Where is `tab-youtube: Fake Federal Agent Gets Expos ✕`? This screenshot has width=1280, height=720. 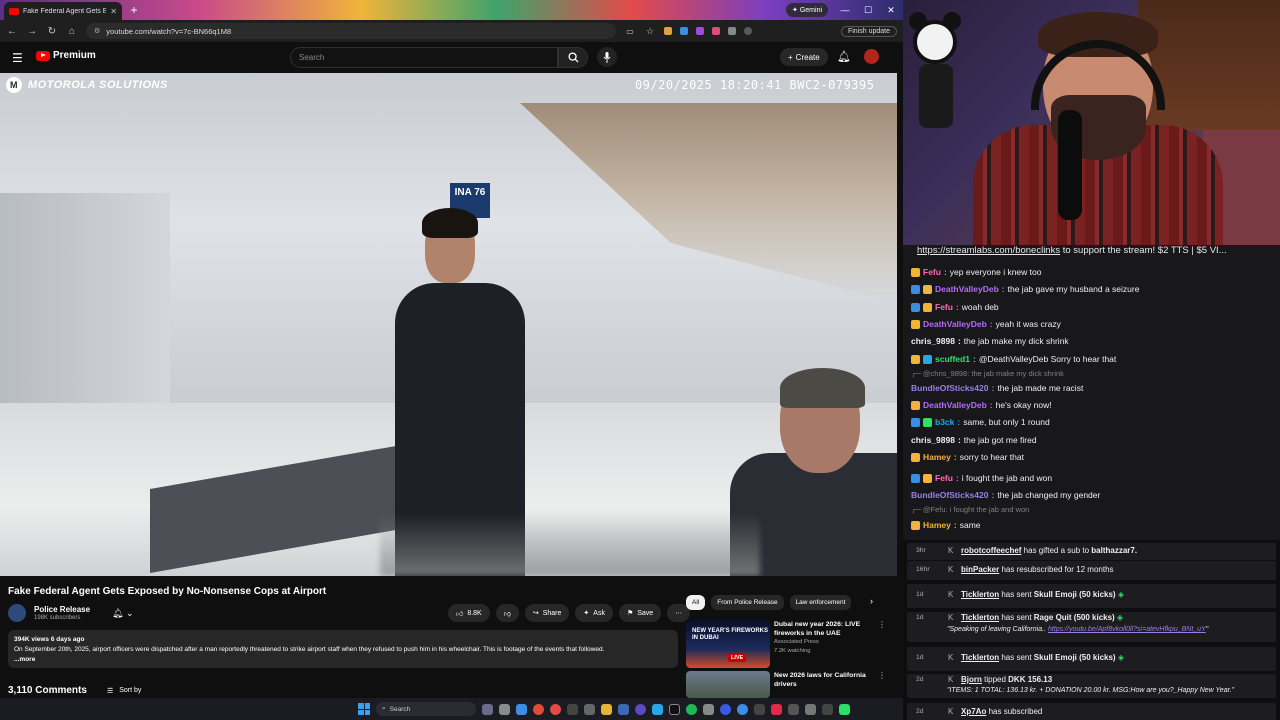
tab-youtube: Fake Federal Agent Gets Expos ✕ is located at coordinates (63, 11).